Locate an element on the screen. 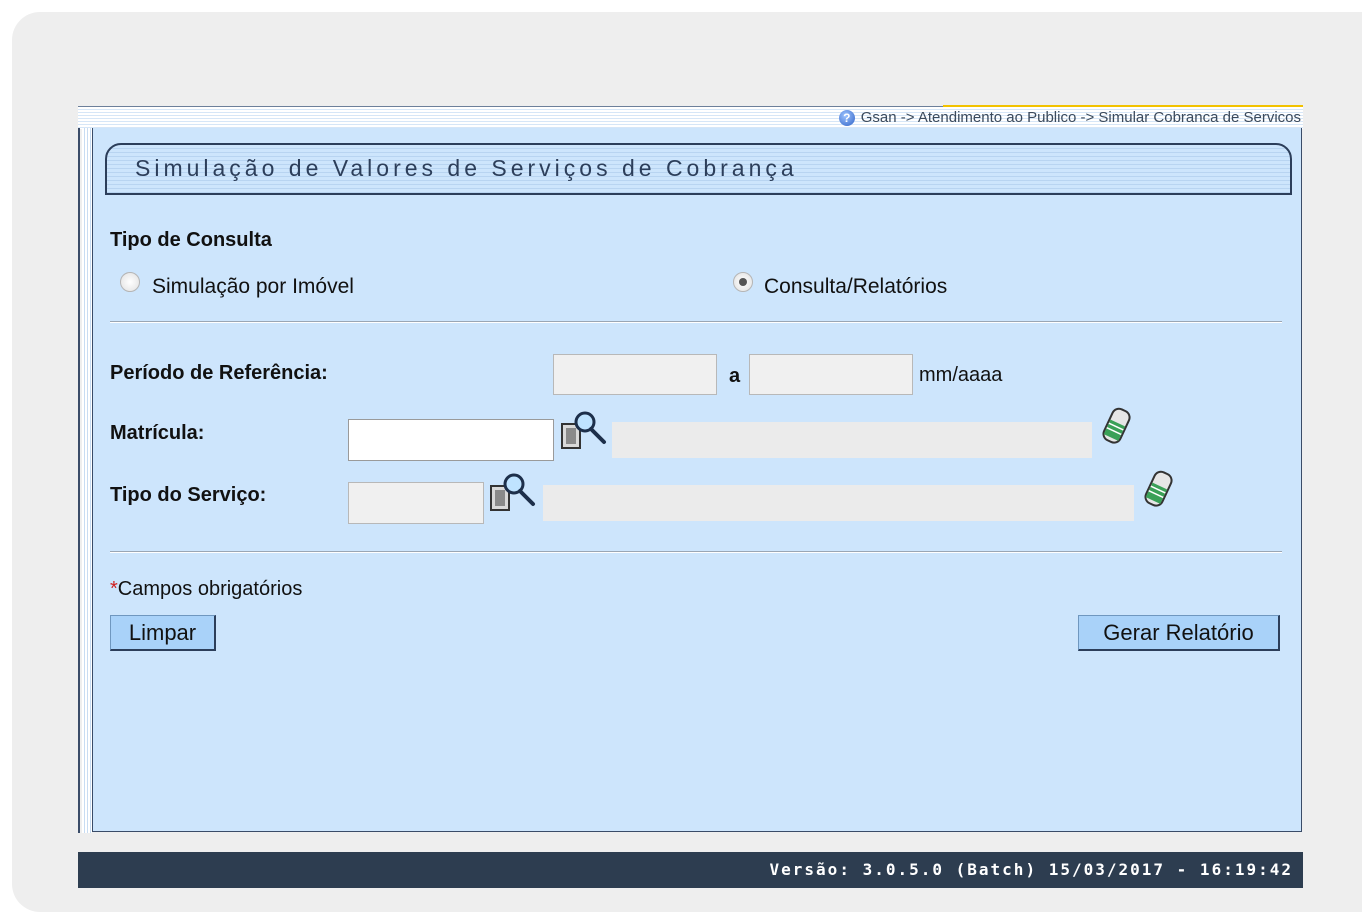 The height and width of the screenshot is (912, 1362). periodo-label: Período de Referência: is located at coordinates (219, 373).